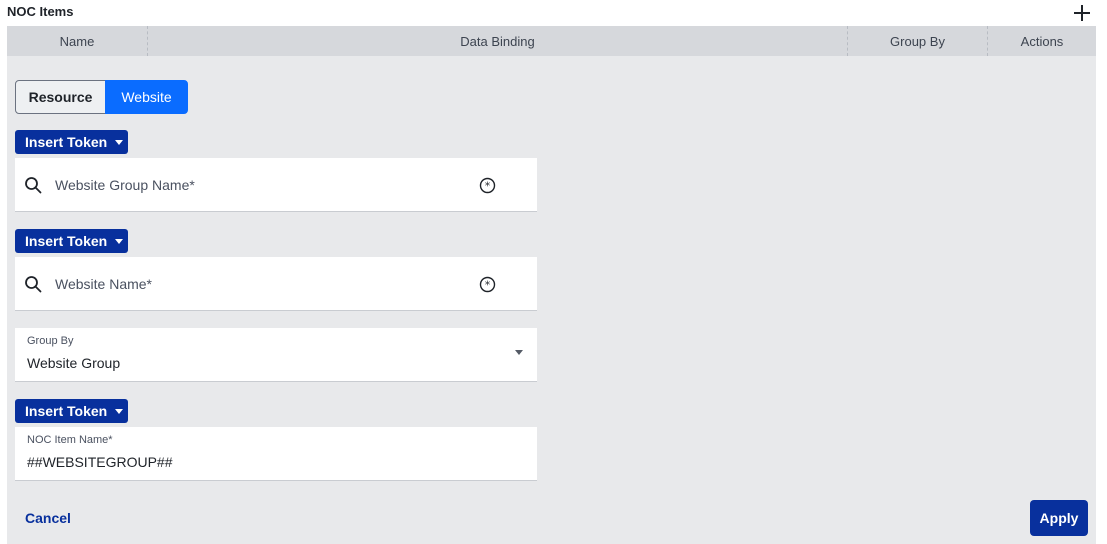 The height and width of the screenshot is (544, 1107). I want to click on plus-icon, so click(1082, 13).